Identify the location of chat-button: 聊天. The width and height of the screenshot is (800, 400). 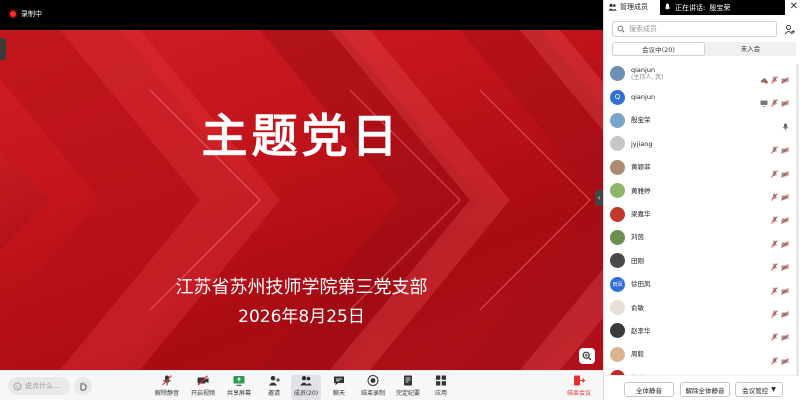
(339, 387).